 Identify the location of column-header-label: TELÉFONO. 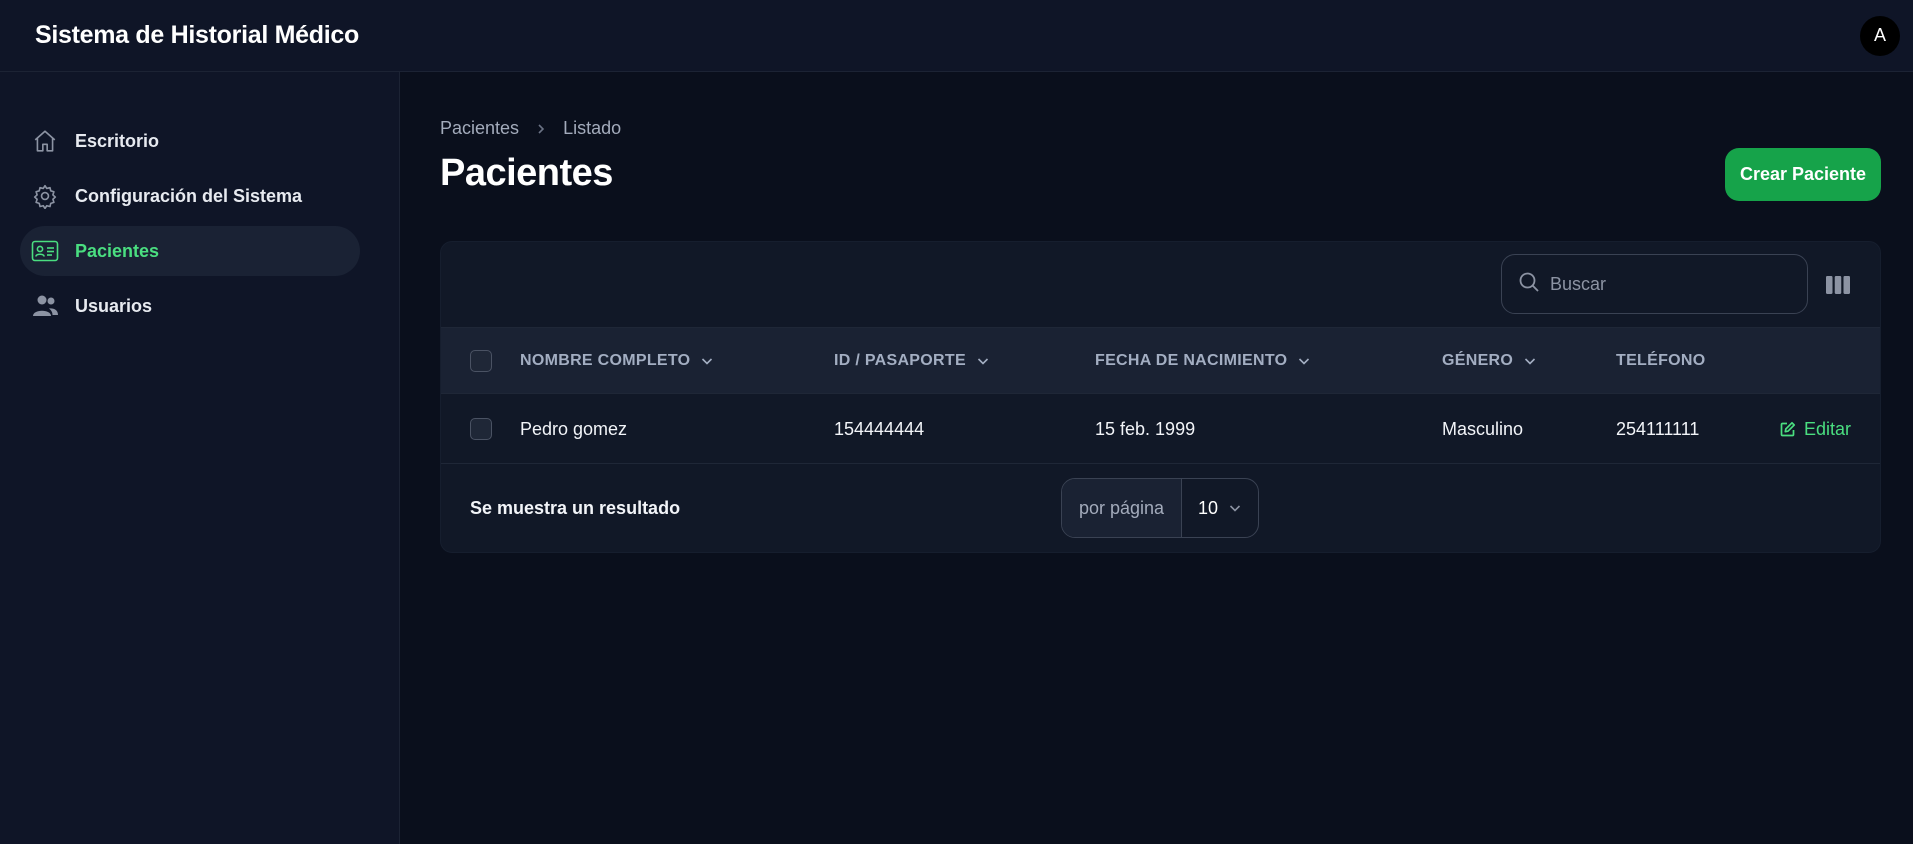
(1661, 360).